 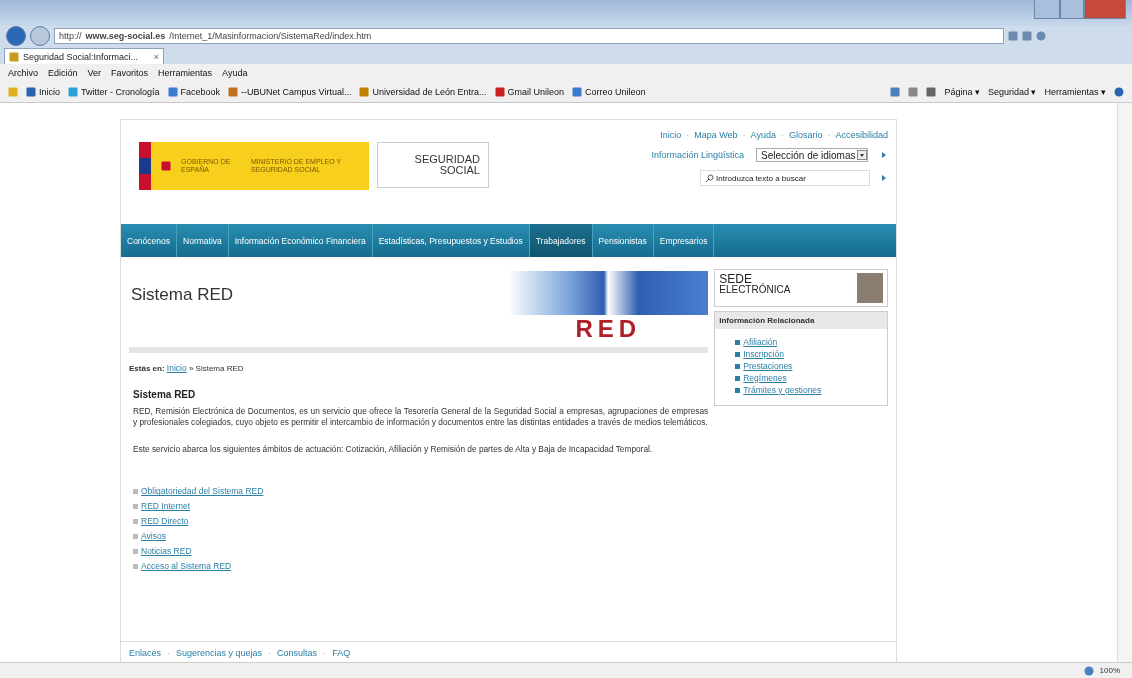 What do you see at coordinates (84, 56) in the screenshot?
I see `browser-tab: Seguridad Social:Informaci... ×` at bounding box center [84, 56].